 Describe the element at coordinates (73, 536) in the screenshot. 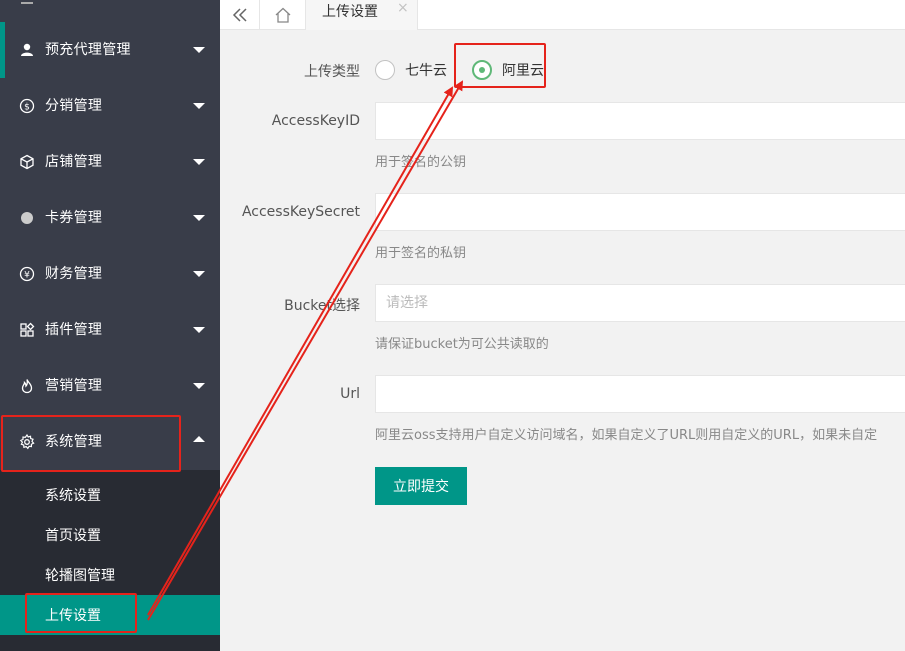

I see `submenu-item-label: 首页设置` at that location.